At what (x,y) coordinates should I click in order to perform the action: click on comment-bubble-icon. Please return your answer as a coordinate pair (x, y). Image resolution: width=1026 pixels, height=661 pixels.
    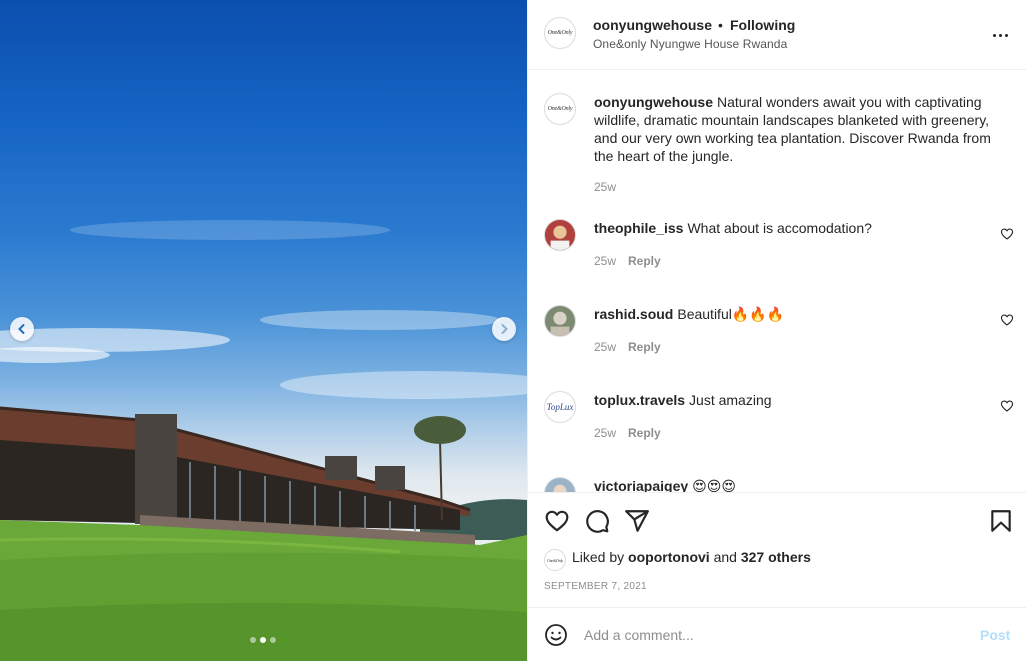
    Looking at the image, I should click on (597, 521).